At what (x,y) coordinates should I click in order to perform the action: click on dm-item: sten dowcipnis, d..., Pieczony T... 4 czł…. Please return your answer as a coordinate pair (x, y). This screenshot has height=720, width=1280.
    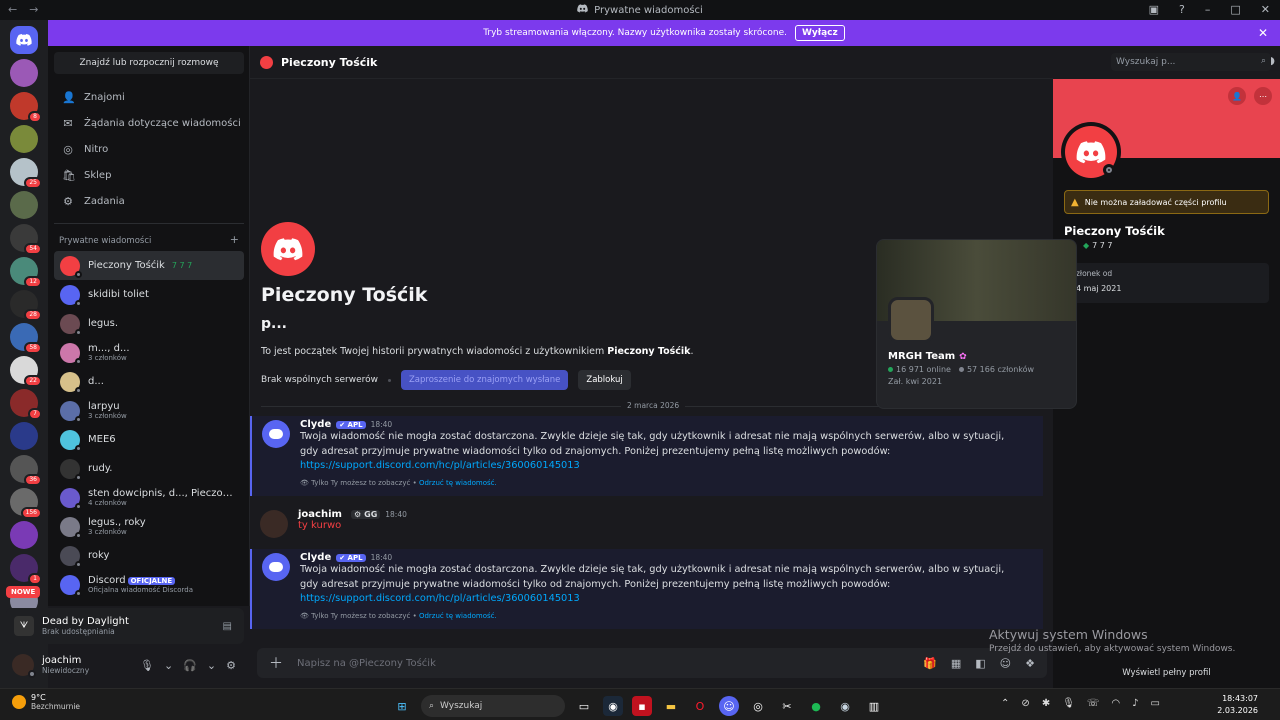
    Looking at the image, I should click on (149, 497).